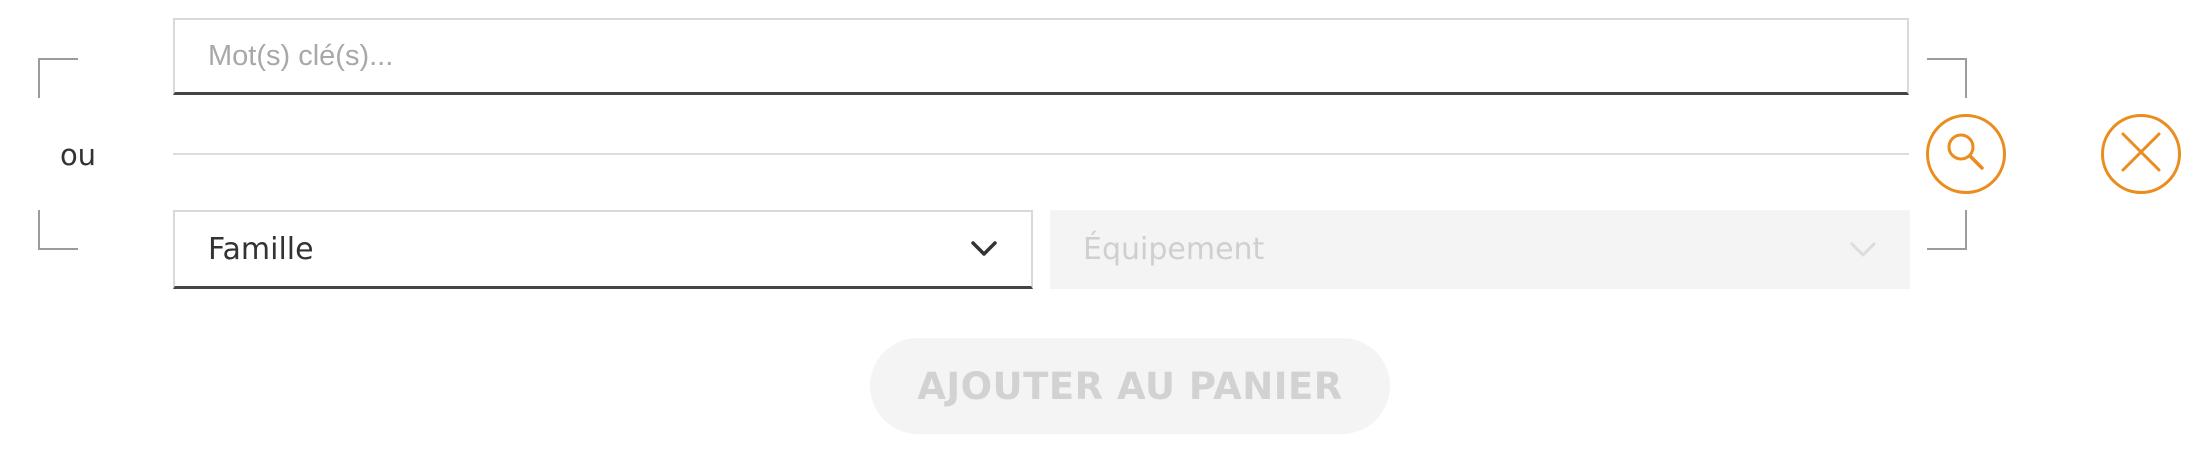  What do you see at coordinates (58, 230) in the screenshot?
I see `bracket-bottom-left` at bounding box center [58, 230].